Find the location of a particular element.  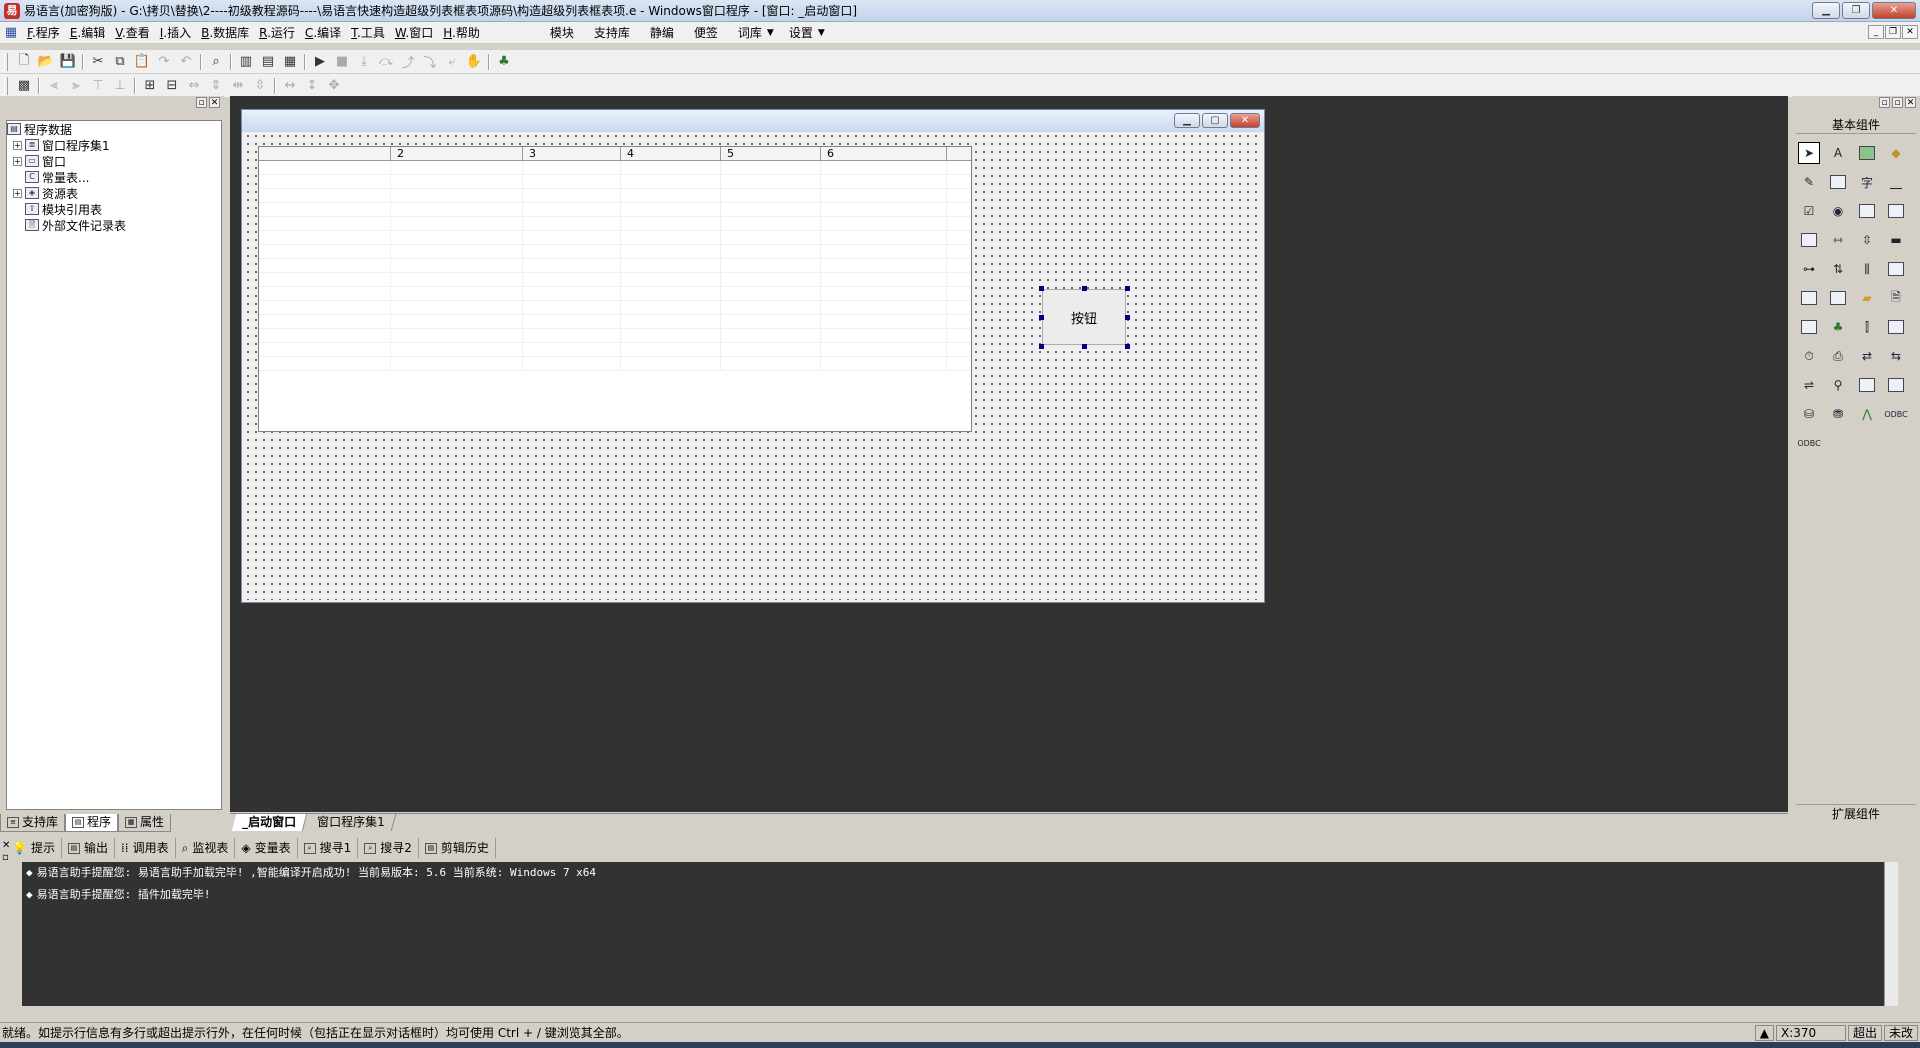

tab-startup-window: _启动窗口 is located at coordinates (269, 822).